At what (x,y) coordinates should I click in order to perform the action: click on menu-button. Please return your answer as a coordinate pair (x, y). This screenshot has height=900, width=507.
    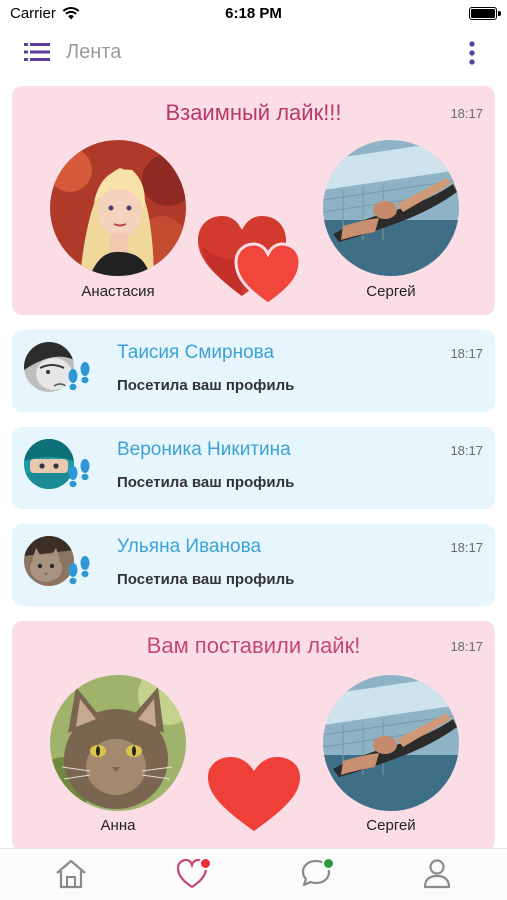
    Looking at the image, I should click on (37, 52).